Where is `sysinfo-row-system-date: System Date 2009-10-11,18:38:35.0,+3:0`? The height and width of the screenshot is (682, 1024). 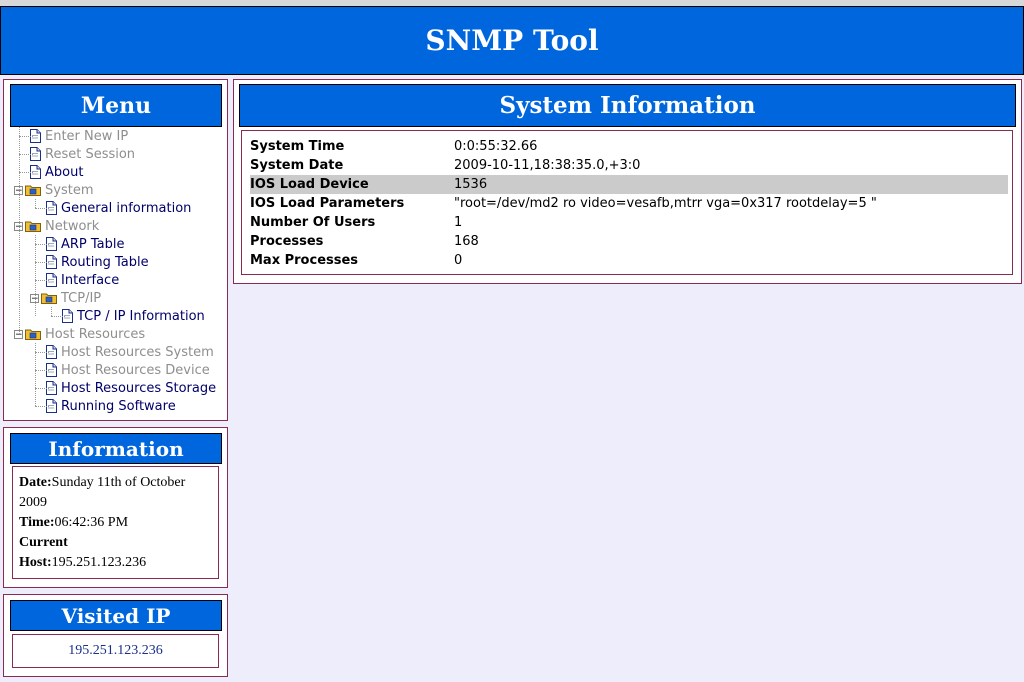
sysinfo-row-system-date: System Date 2009-10-11,18:38:35.0,+3:0 is located at coordinates (629, 165).